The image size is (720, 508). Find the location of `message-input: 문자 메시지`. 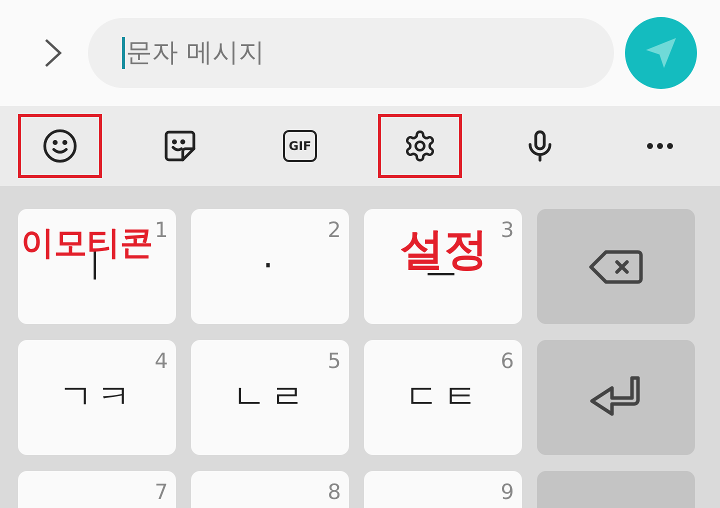

message-input: 문자 메시지 is located at coordinates (351, 53).